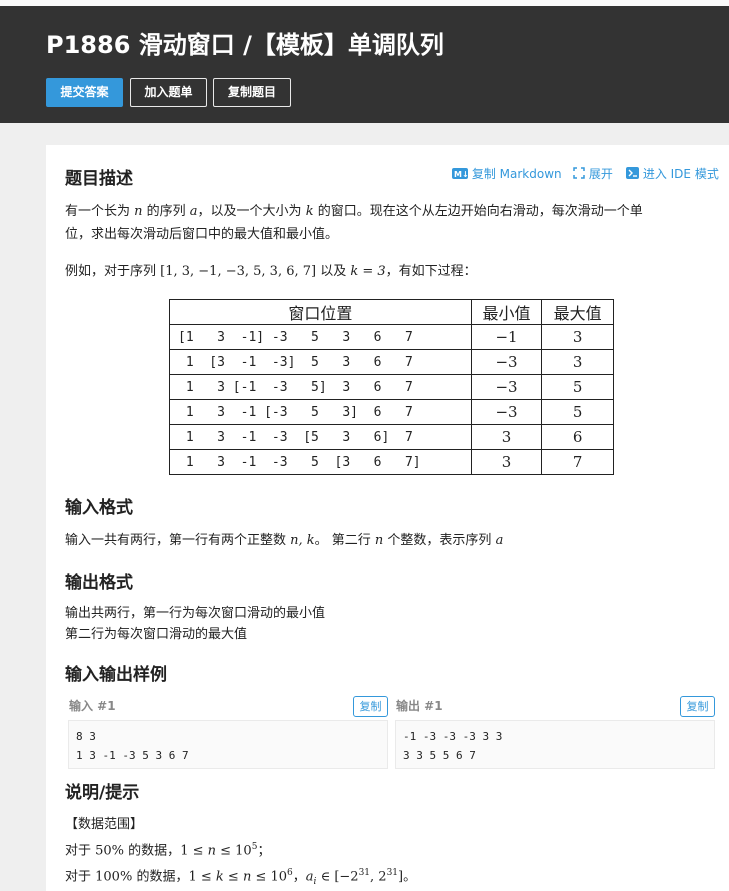  What do you see at coordinates (370, 706) in the screenshot?
I see `copy-input-button: 复制` at bounding box center [370, 706].